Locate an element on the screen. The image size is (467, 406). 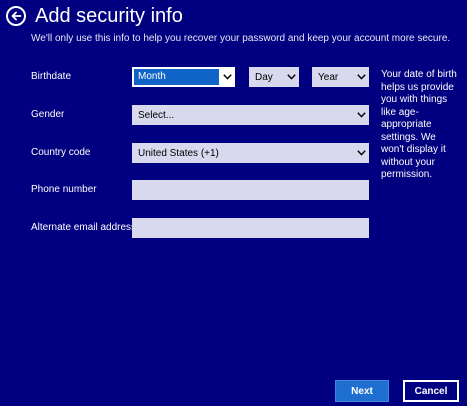
header: Add security info is located at coordinates (94, 16).